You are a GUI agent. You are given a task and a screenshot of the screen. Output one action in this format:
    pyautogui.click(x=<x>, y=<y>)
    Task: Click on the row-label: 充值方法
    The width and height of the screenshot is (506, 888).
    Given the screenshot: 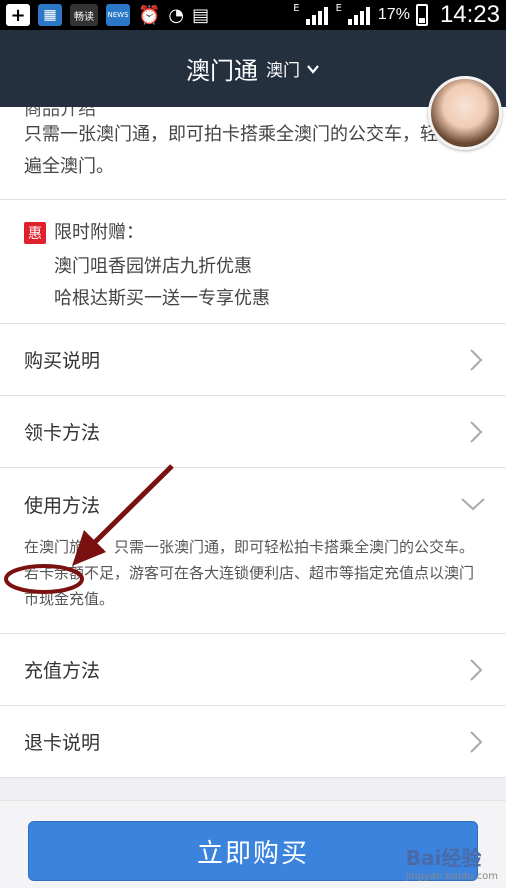 What is the action you would take?
    pyautogui.click(x=62, y=671)
    